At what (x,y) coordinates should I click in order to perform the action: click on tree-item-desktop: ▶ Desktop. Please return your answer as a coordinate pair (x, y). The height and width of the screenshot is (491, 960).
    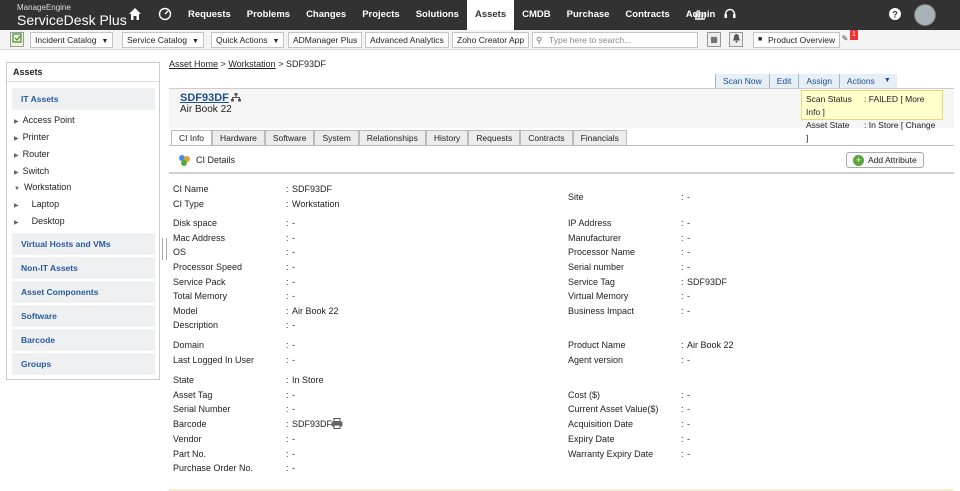
    Looking at the image, I should click on (39, 221).